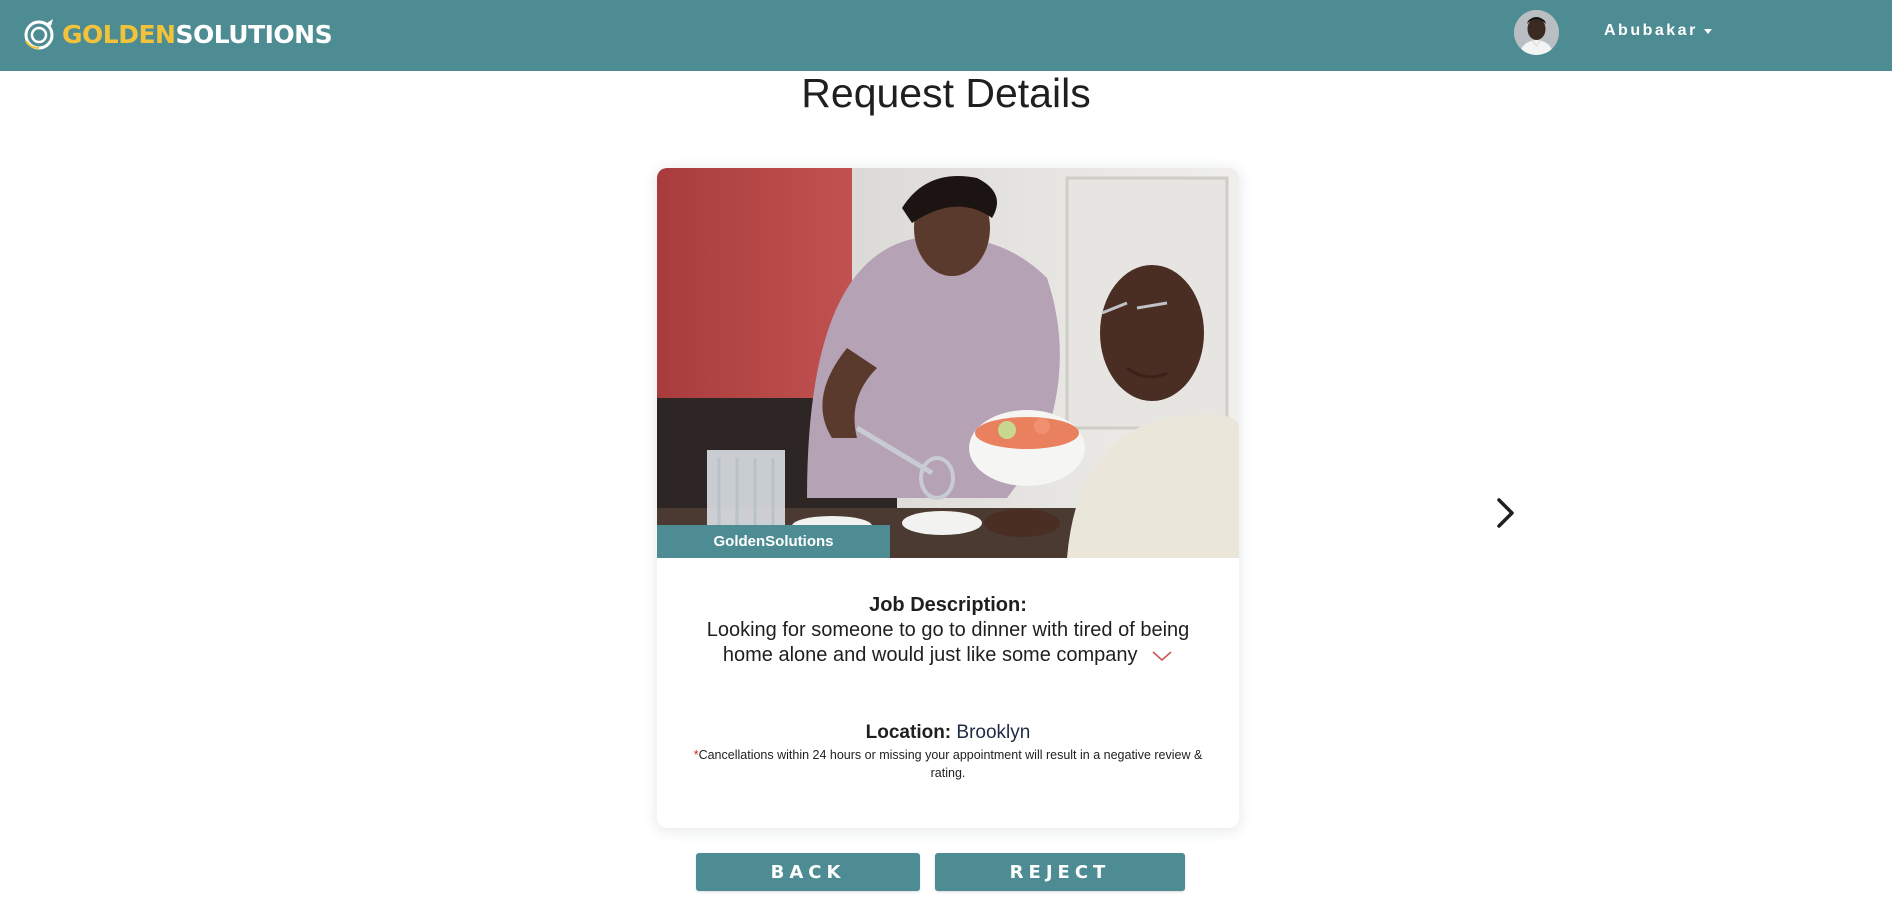 This screenshot has height=917, width=1892. I want to click on logo-text-golden: GOLDEN, so click(119, 34).